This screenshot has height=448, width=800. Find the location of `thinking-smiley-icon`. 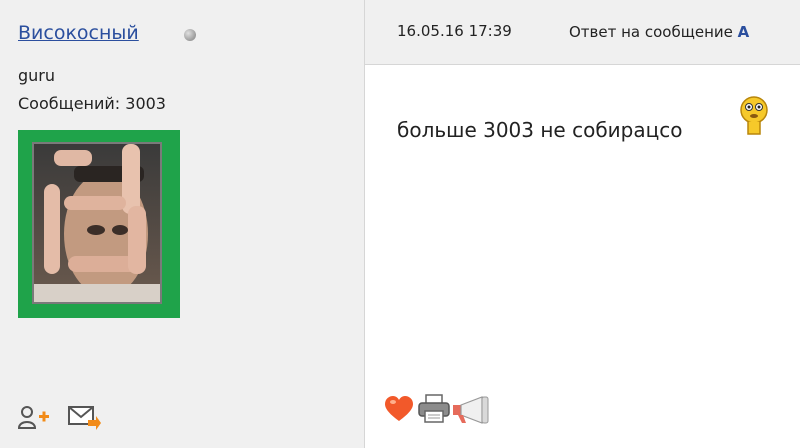

thinking-smiley-icon is located at coordinates (754, 118).